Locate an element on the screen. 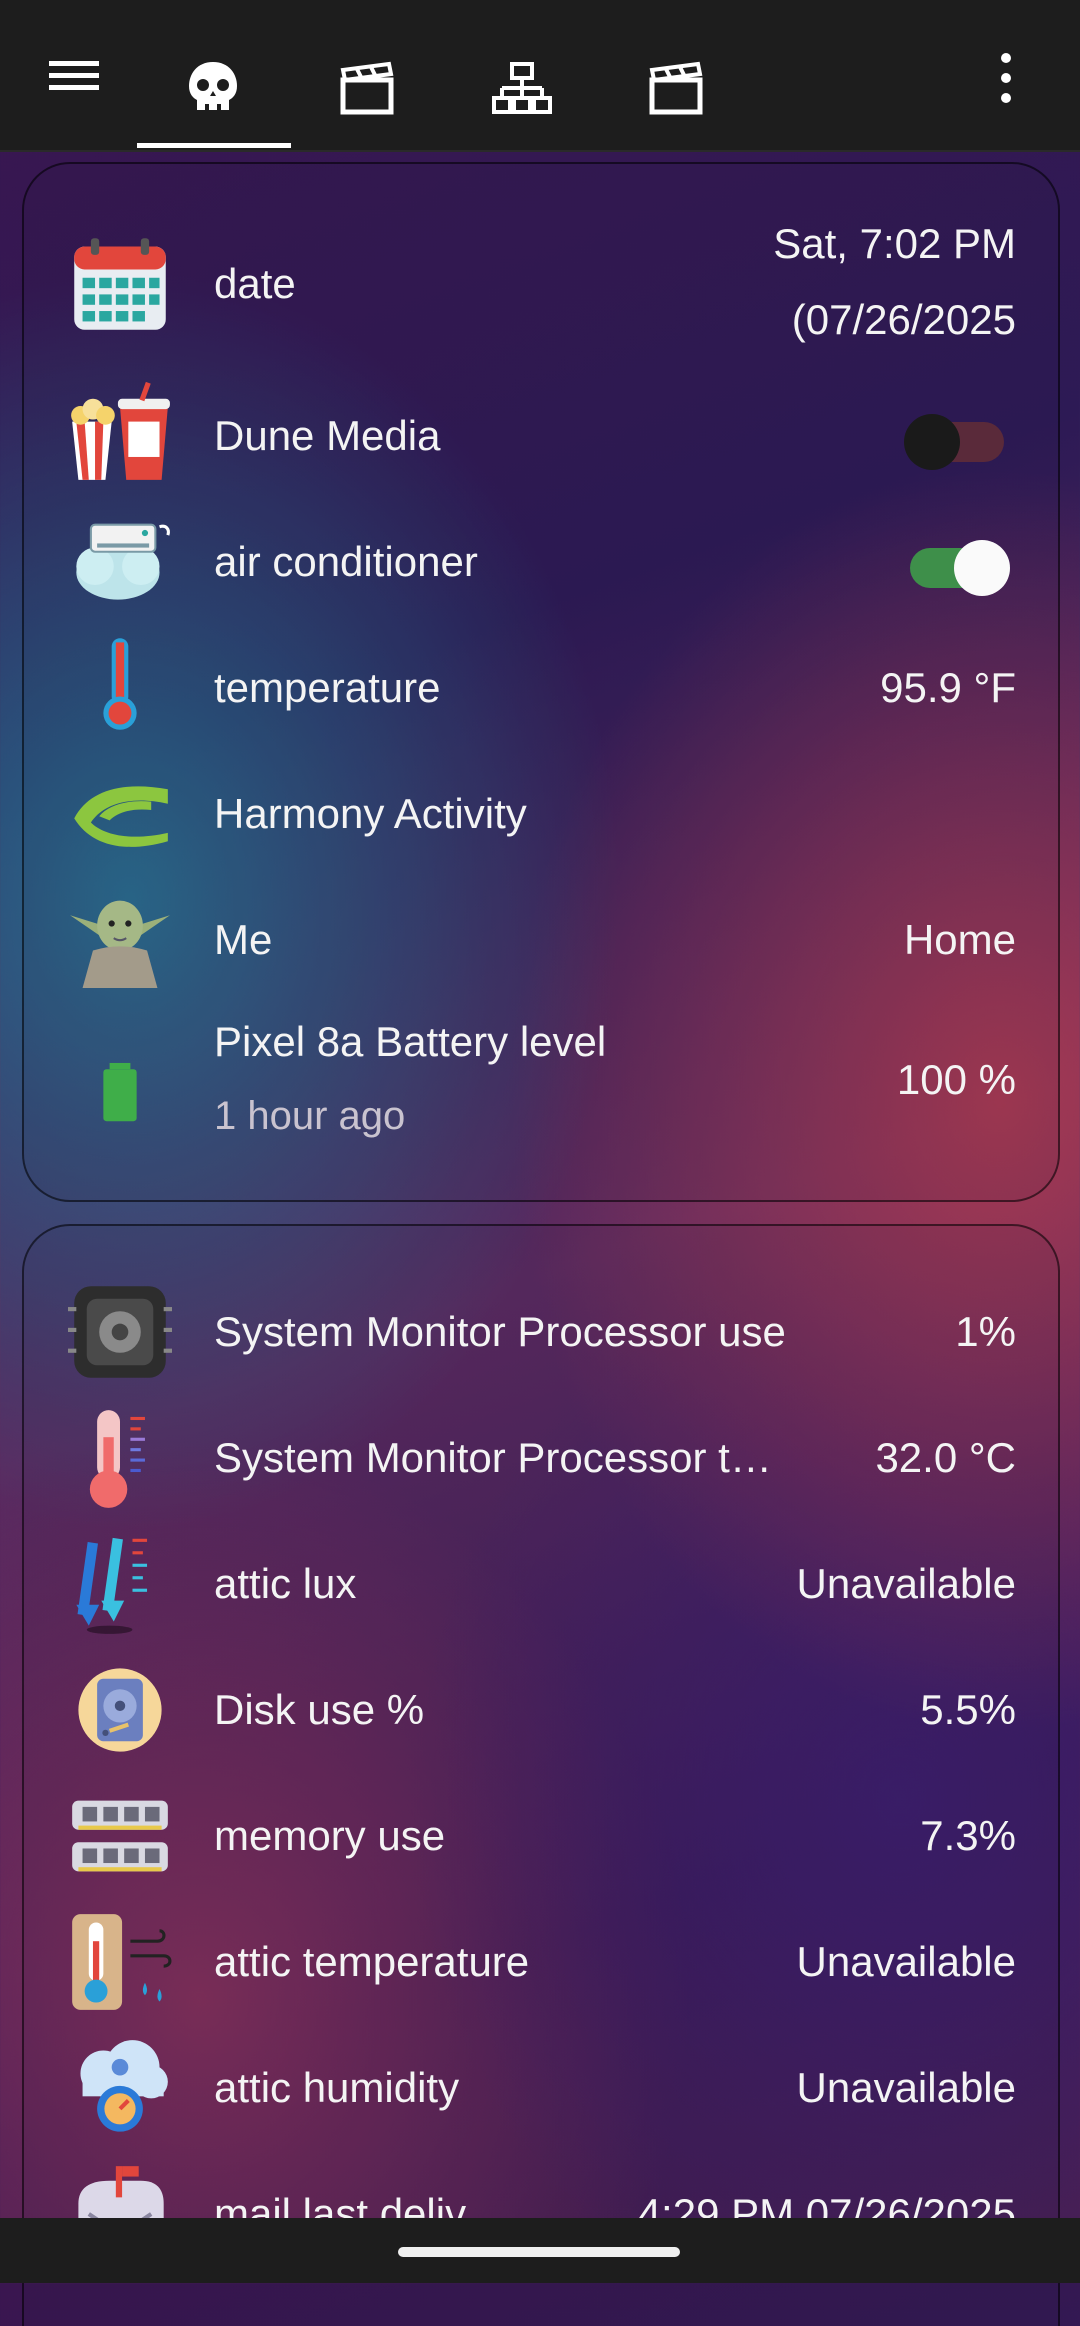 This screenshot has height=2326, width=1080. entity-name: Pixel 8a Battery level is located at coordinates (410, 1041).